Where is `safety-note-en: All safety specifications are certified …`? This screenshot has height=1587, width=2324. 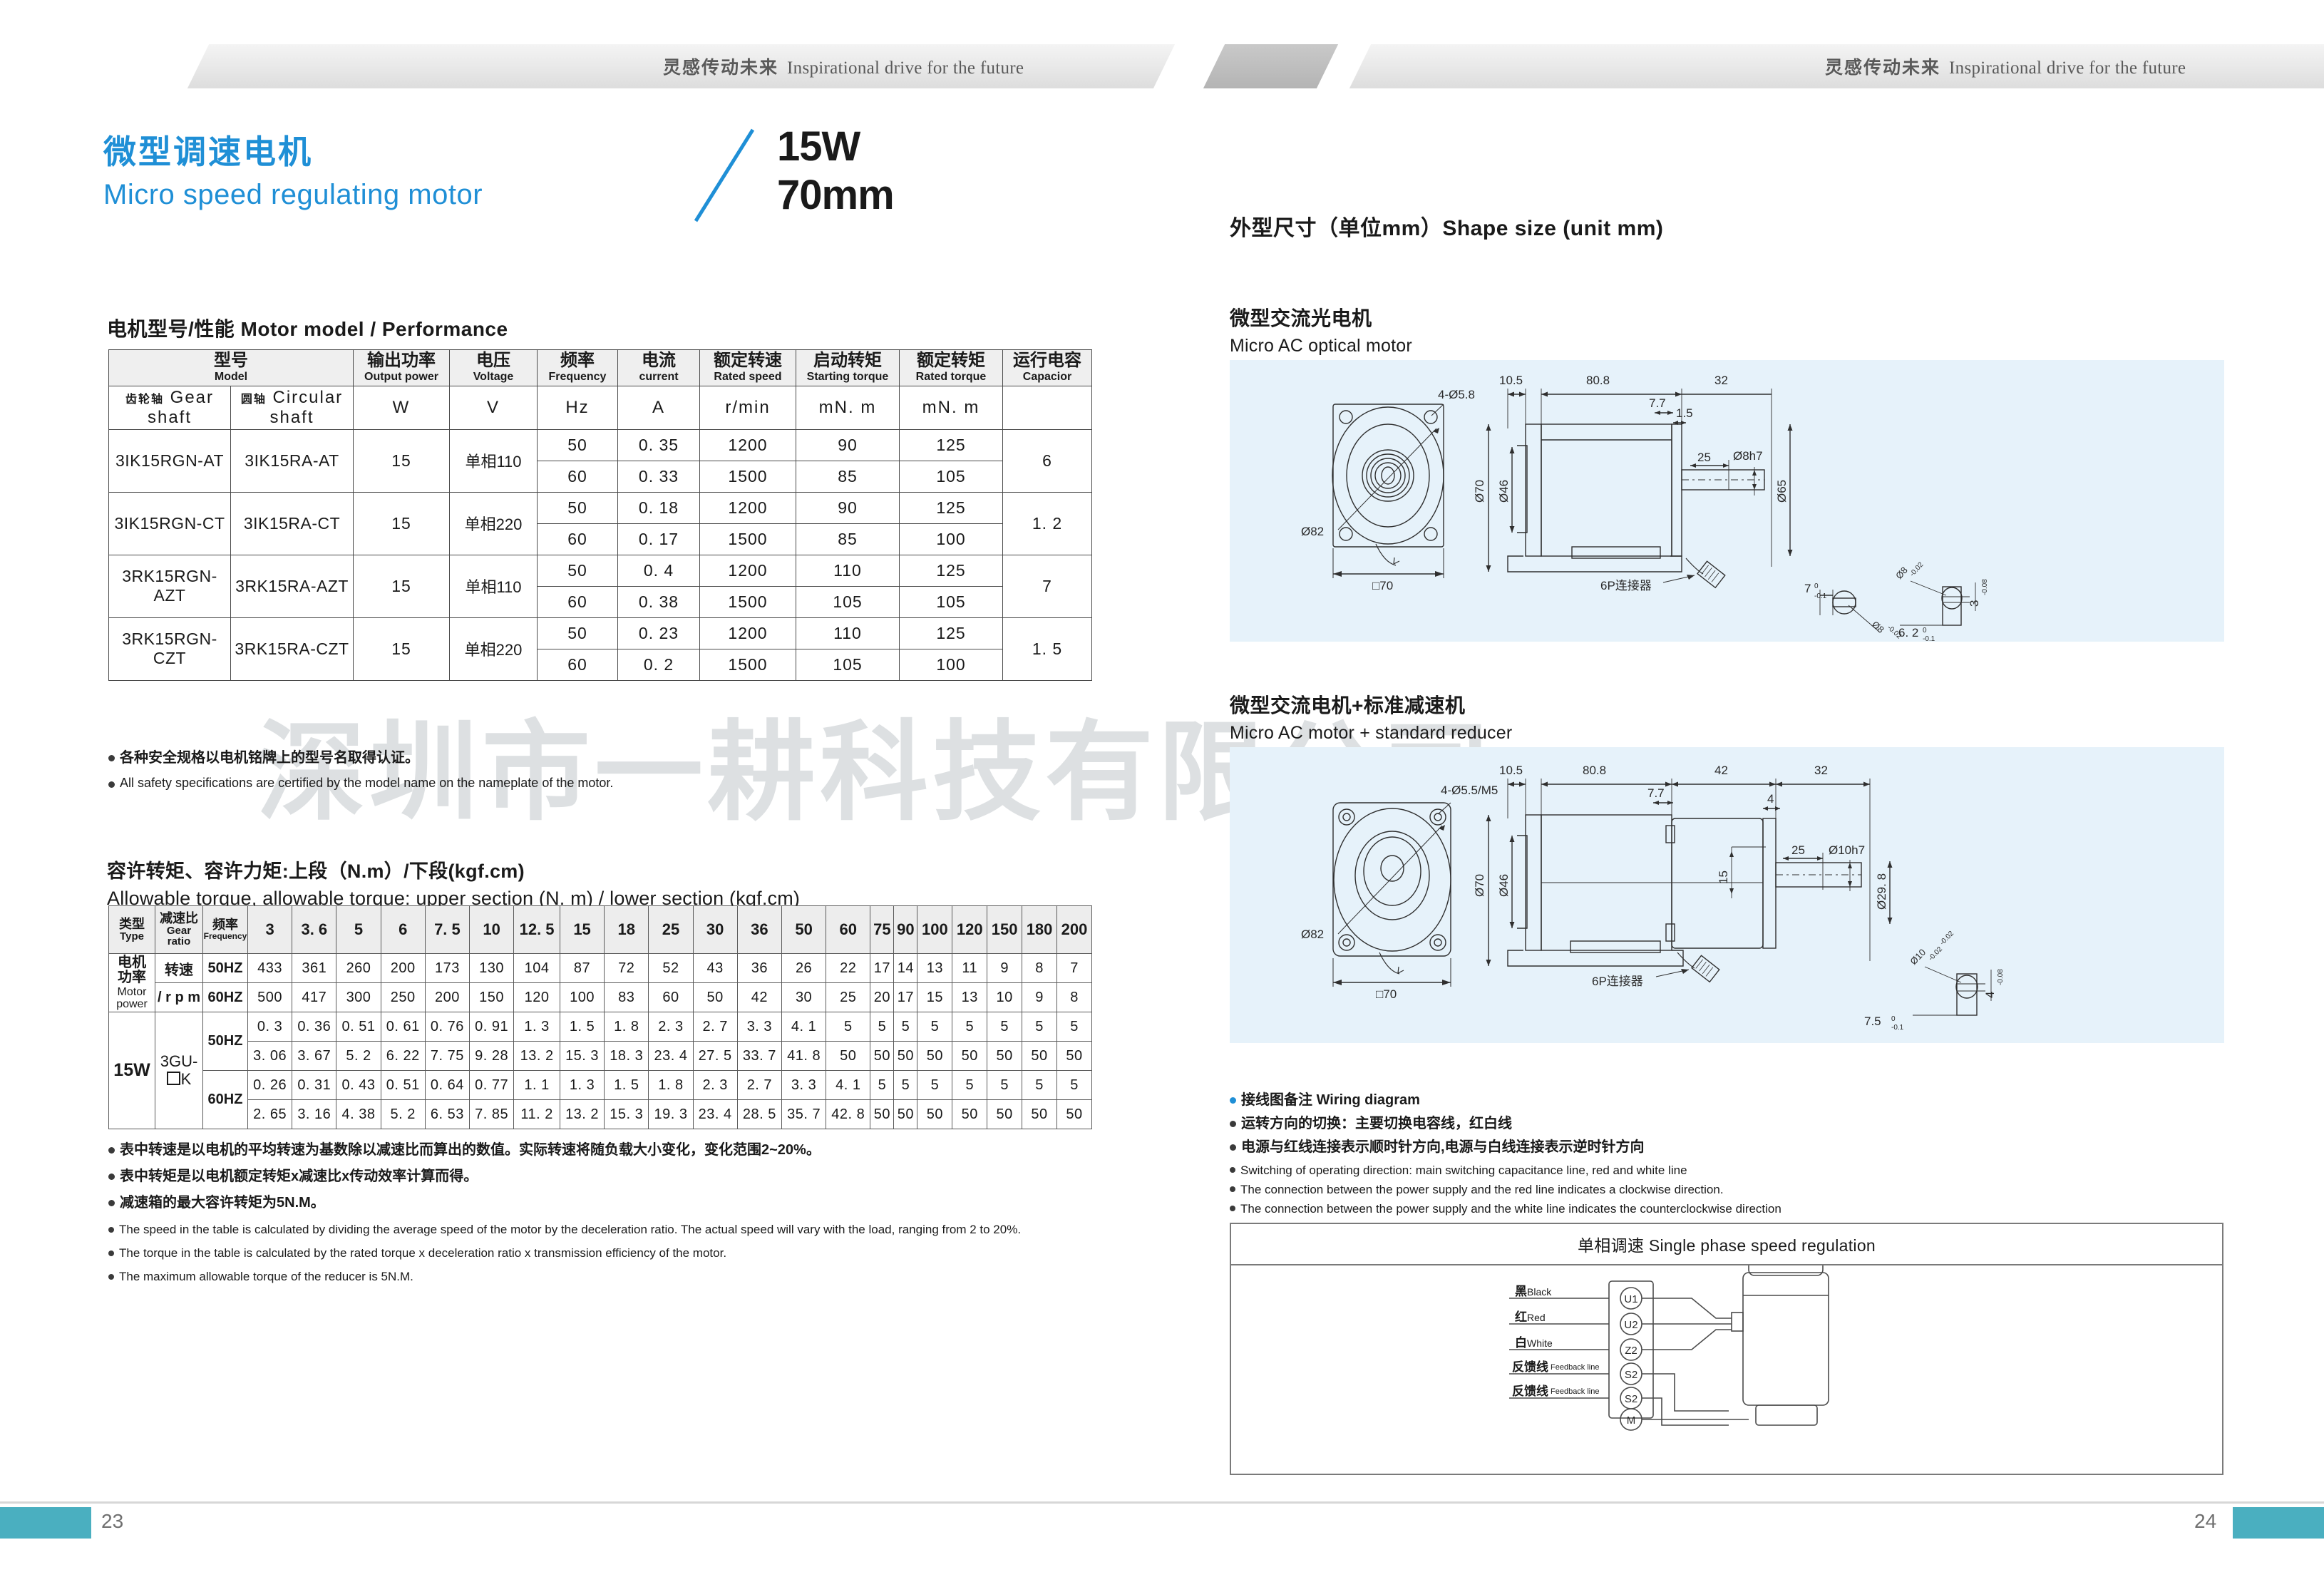 safety-note-en: All safety specifications are certified … is located at coordinates (367, 783).